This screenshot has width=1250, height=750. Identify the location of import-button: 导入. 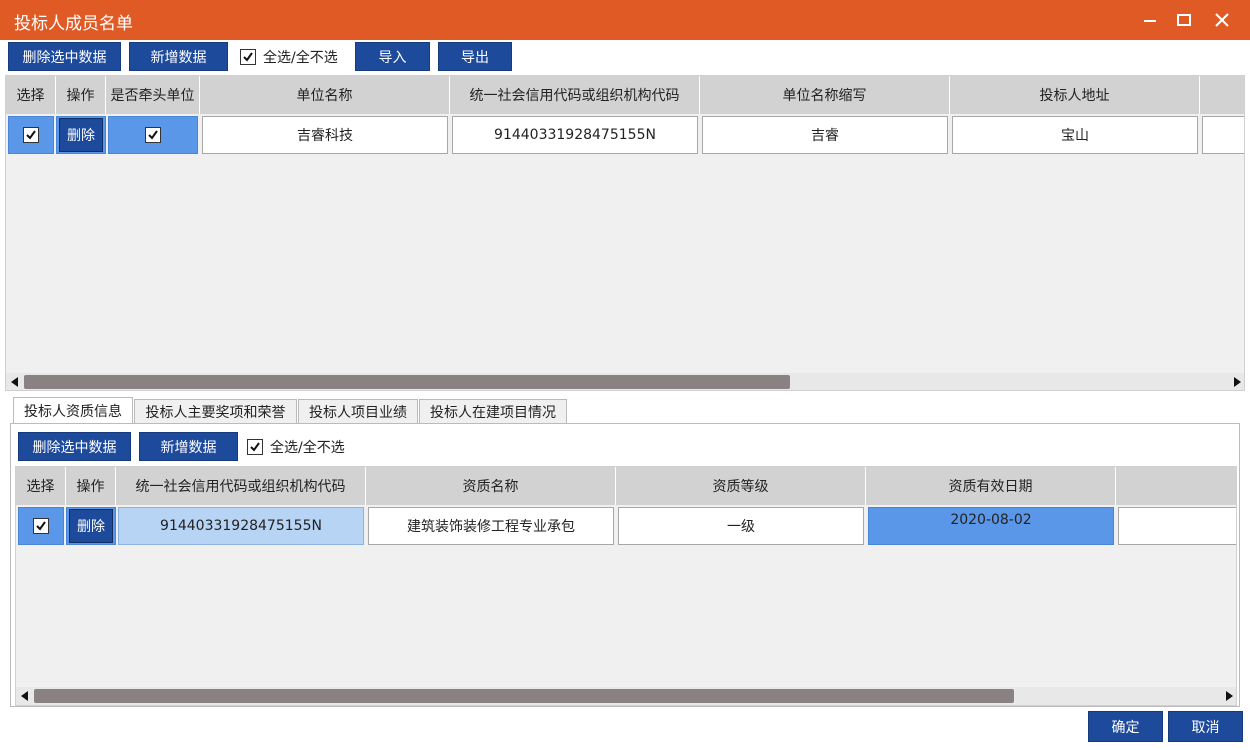
(392, 56).